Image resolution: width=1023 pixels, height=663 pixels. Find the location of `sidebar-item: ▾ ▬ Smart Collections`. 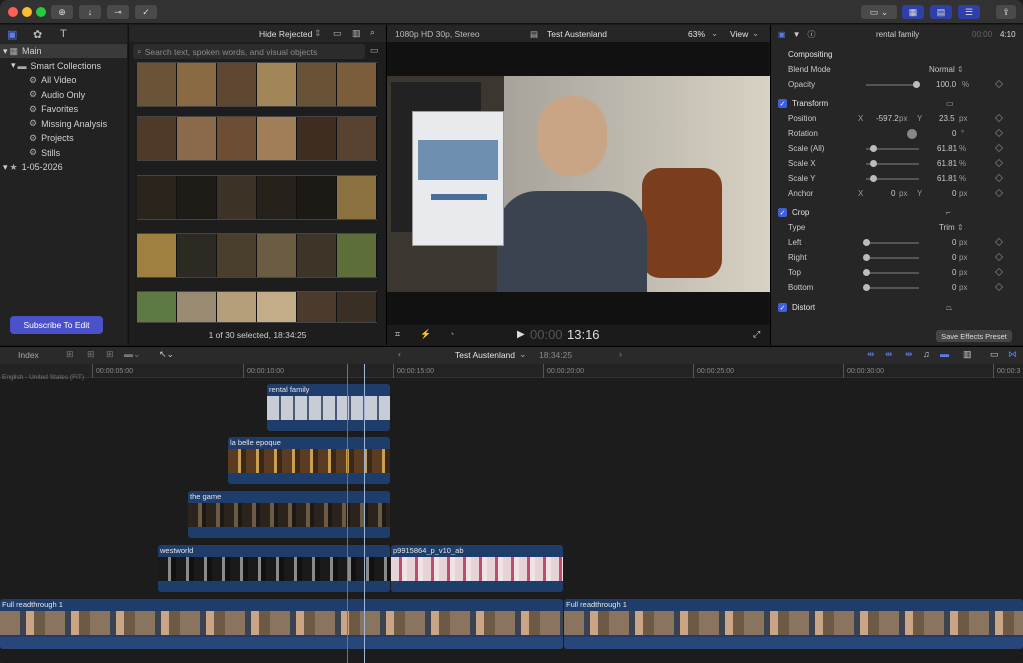

sidebar-item: ▾ ▬ Smart Collections is located at coordinates (63, 66).